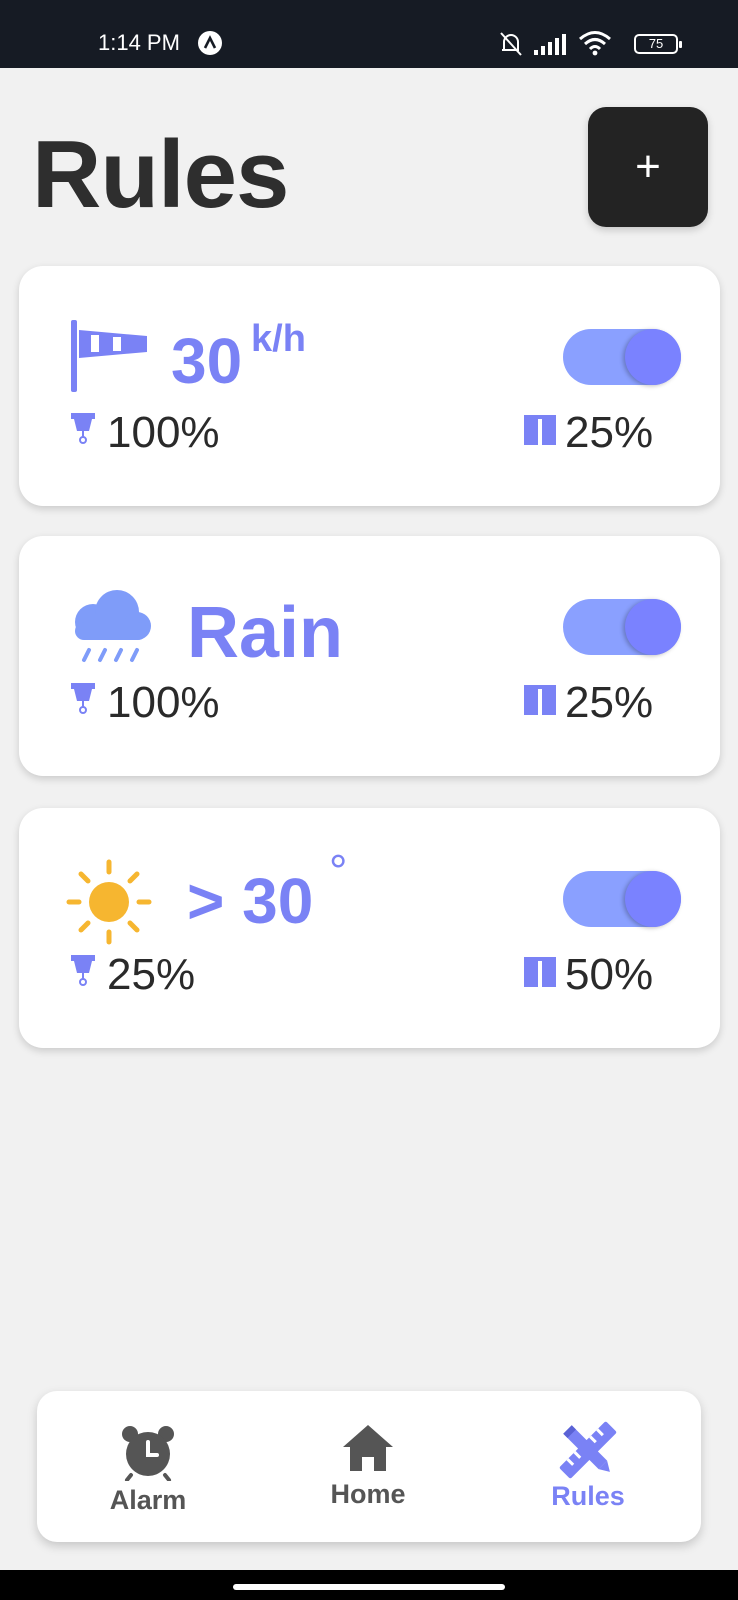 The width and height of the screenshot is (738, 1600). What do you see at coordinates (609, 974) in the screenshot?
I see `shutter-value: 50%` at bounding box center [609, 974].